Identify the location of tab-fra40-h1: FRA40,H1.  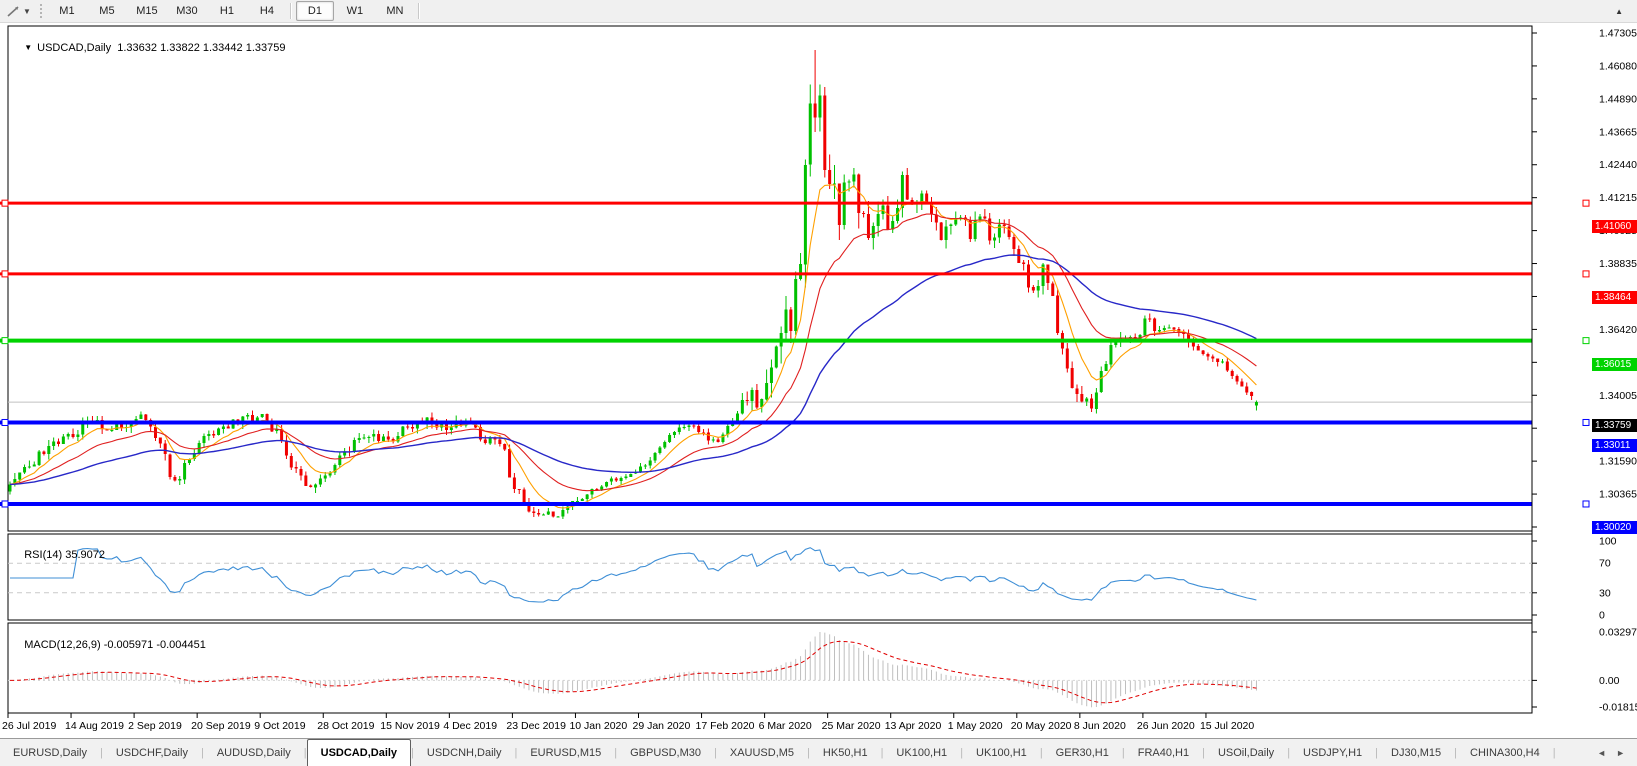
(1163, 752).